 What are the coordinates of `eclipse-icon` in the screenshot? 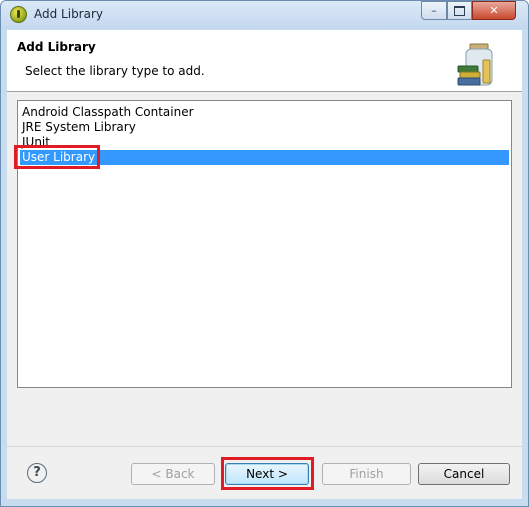 It's located at (18, 14).